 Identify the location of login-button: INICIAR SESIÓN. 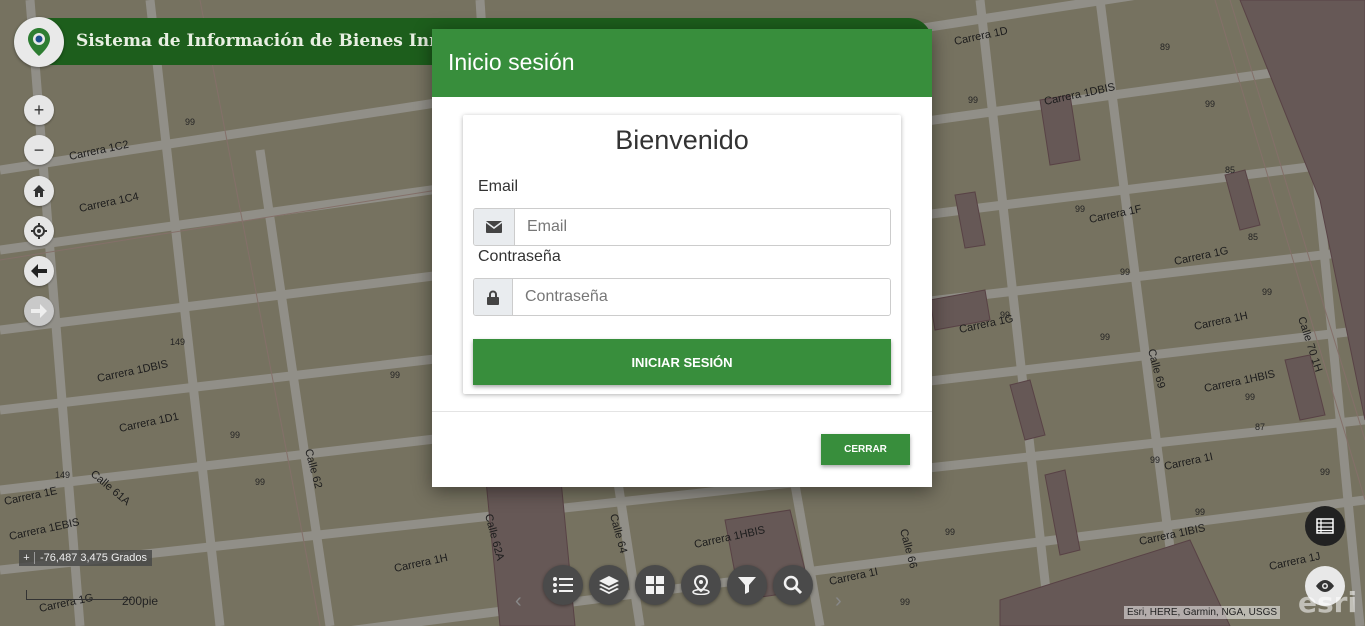
(682, 362).